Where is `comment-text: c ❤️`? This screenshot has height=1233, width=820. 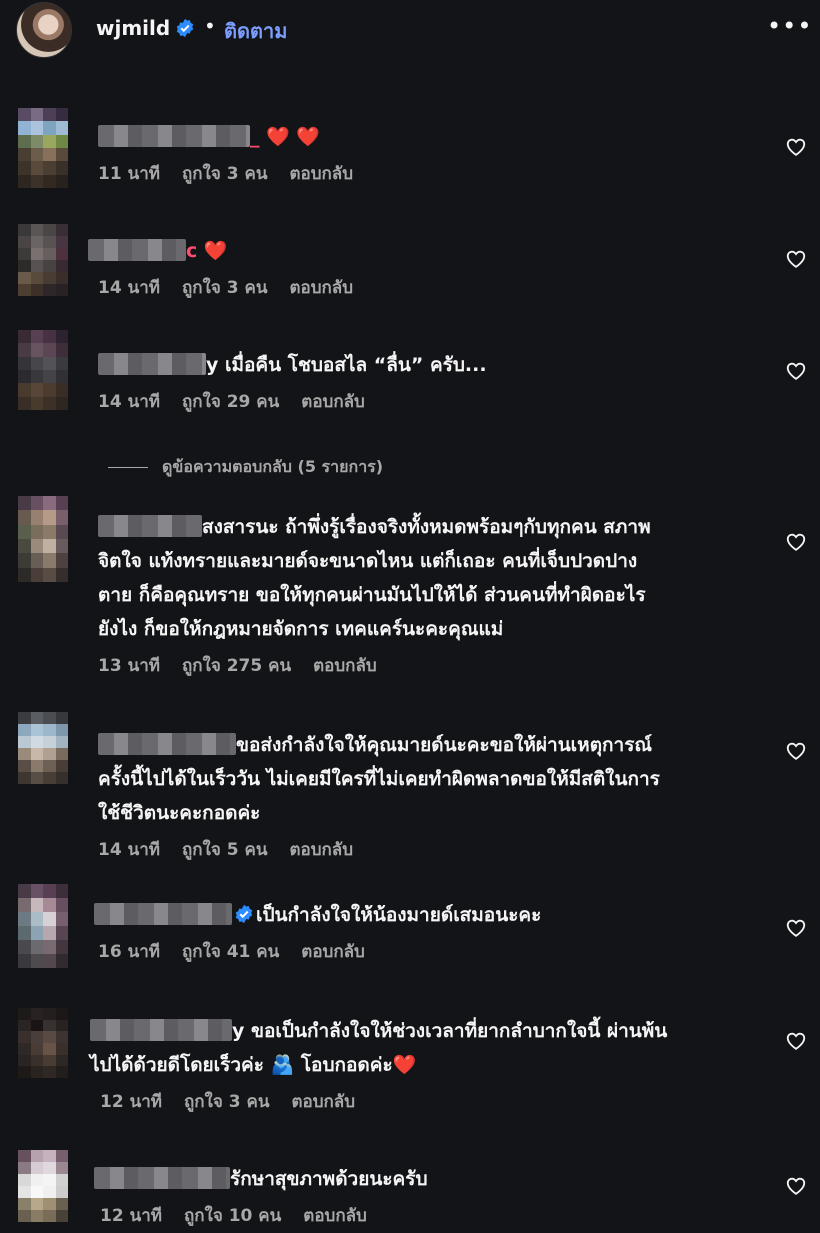
comment-text: c ❤️ is located at coordinates (423, 251).